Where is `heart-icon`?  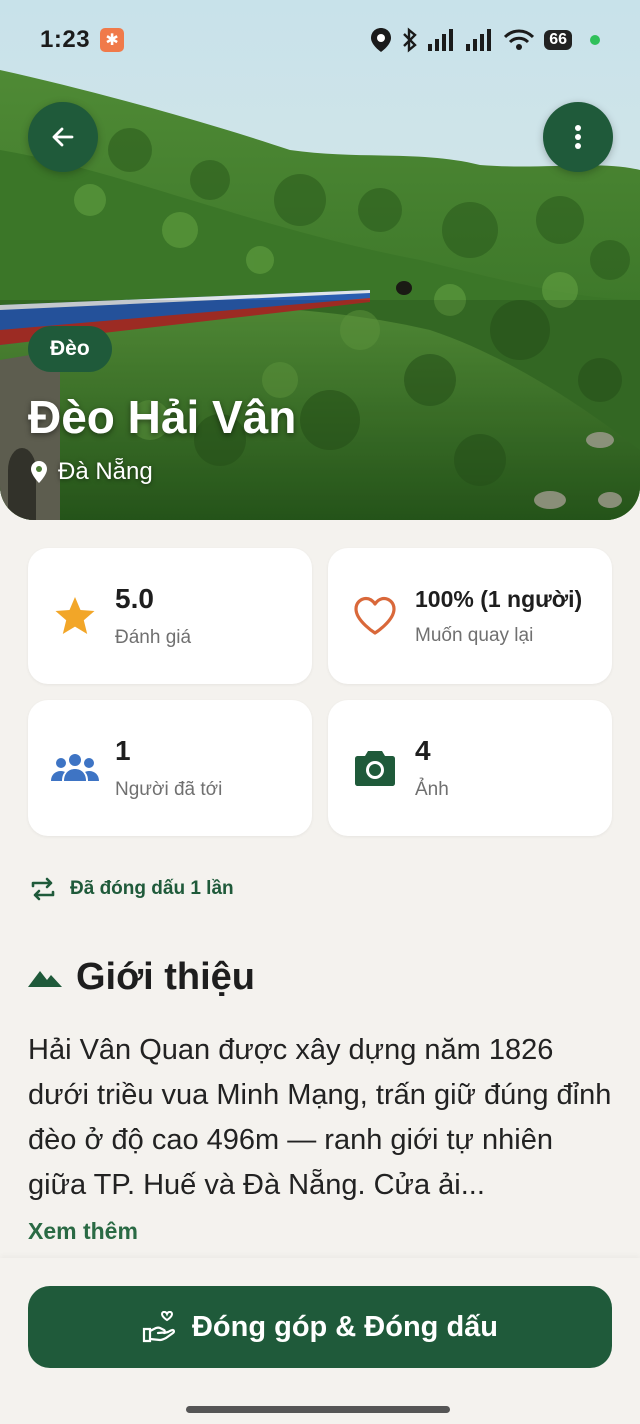 heart-icon is located at coordinates (375, 616).